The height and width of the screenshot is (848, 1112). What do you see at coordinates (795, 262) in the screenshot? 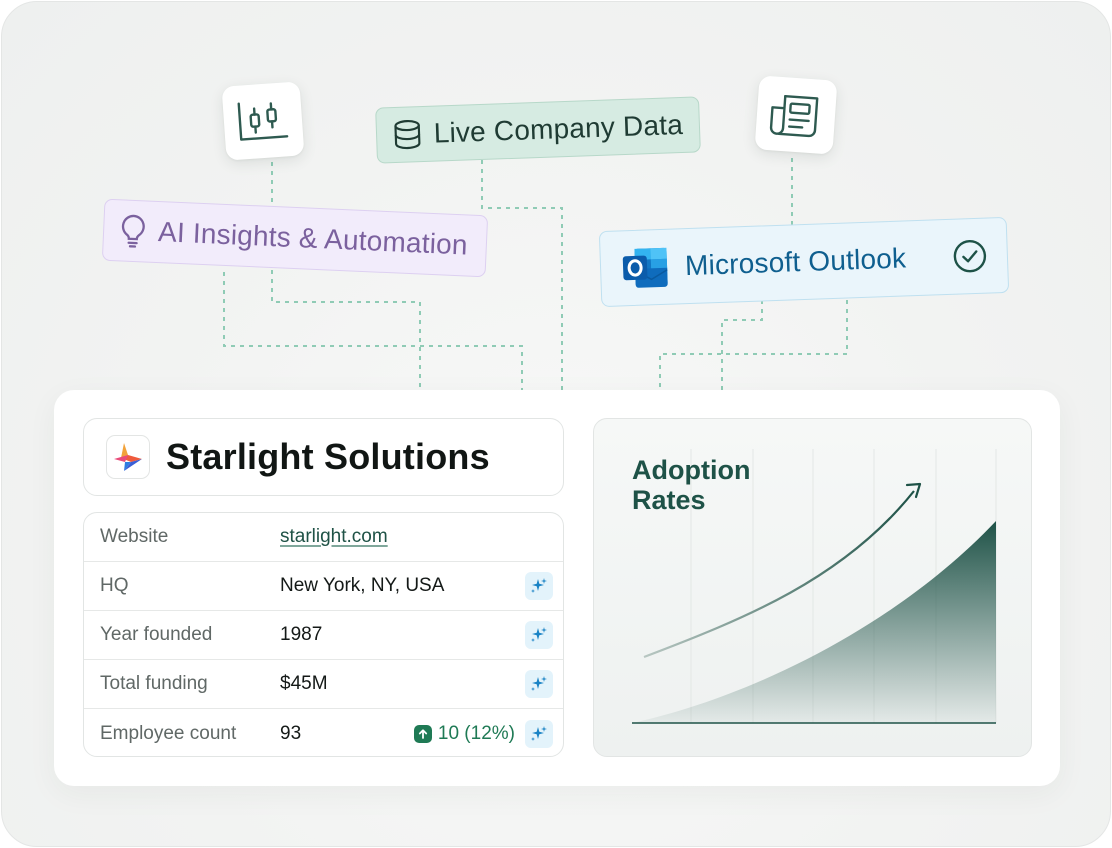
I see `microsoft-outlook-label: Microsoft Outlook` at bounding box center [795, 262].